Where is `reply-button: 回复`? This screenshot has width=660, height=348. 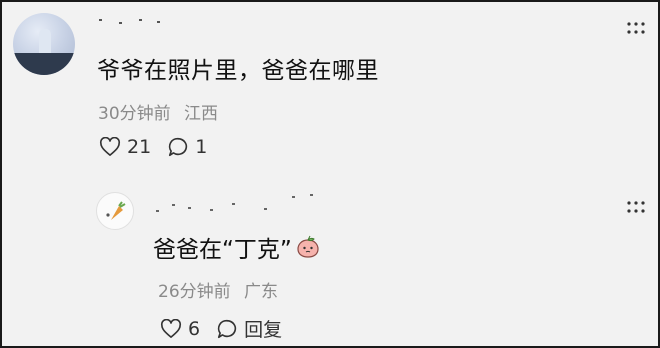 reply-button: 回复 is located at coordinates (249, 328).